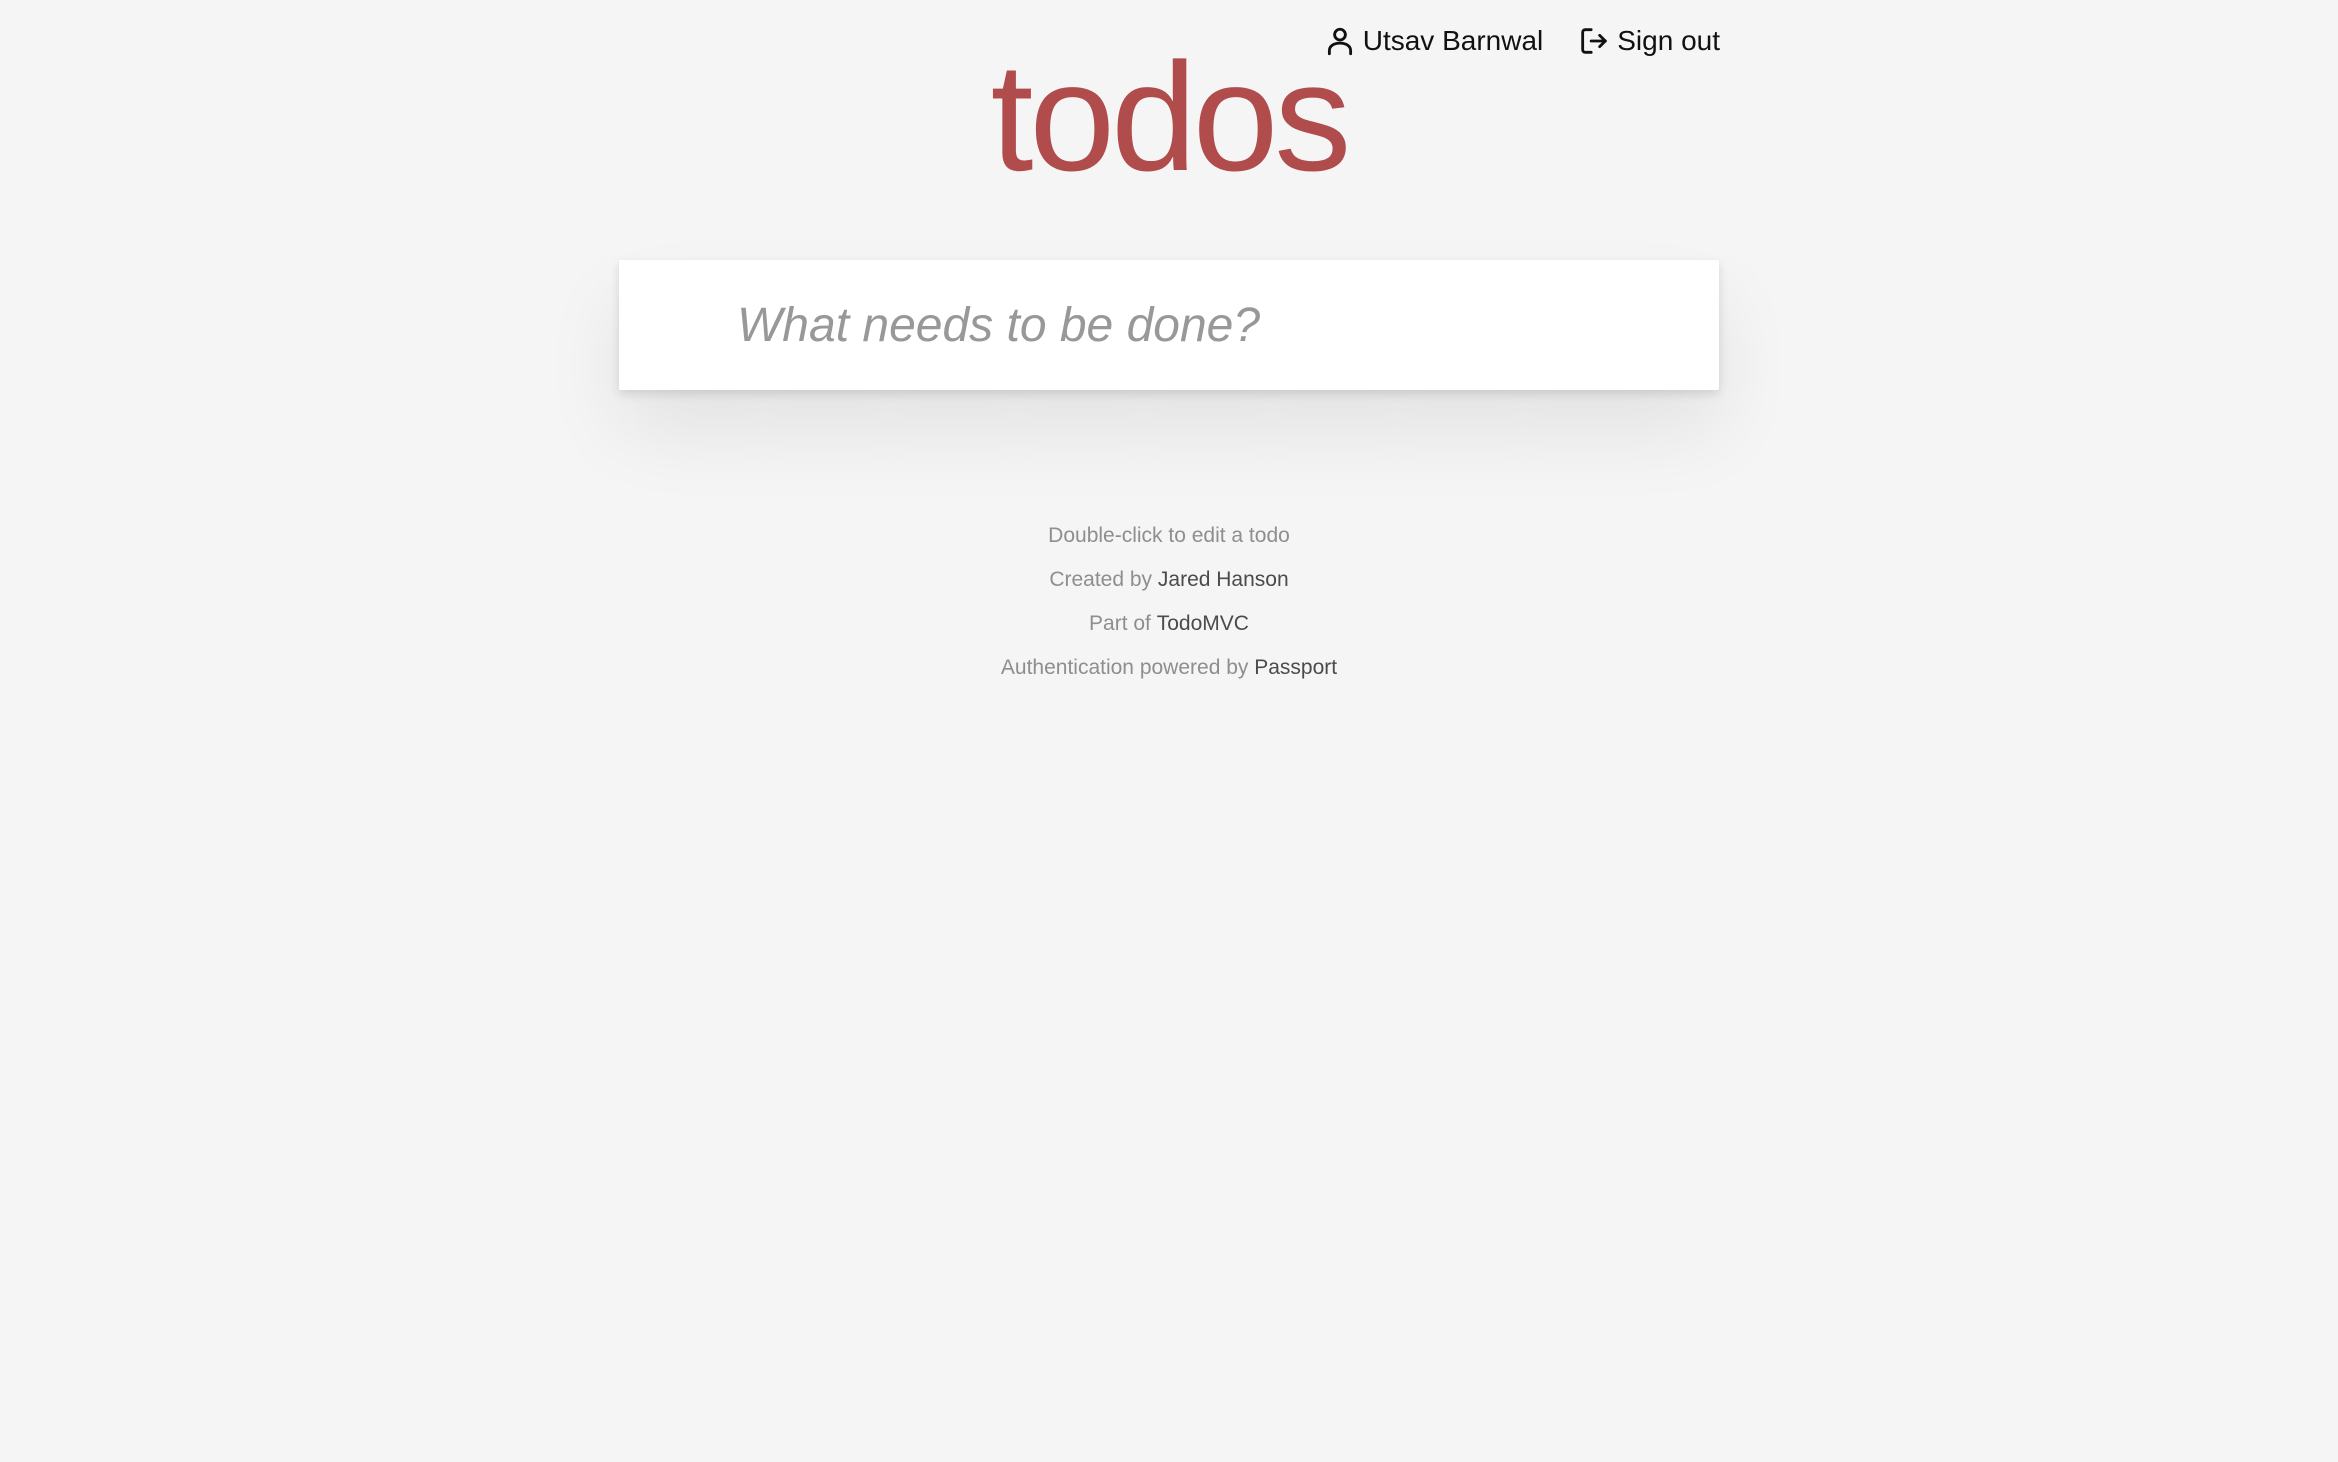 This screenshot has height=1462, width=2338. I want to click on part-of-prefix: Part of, so click(1120, 623).